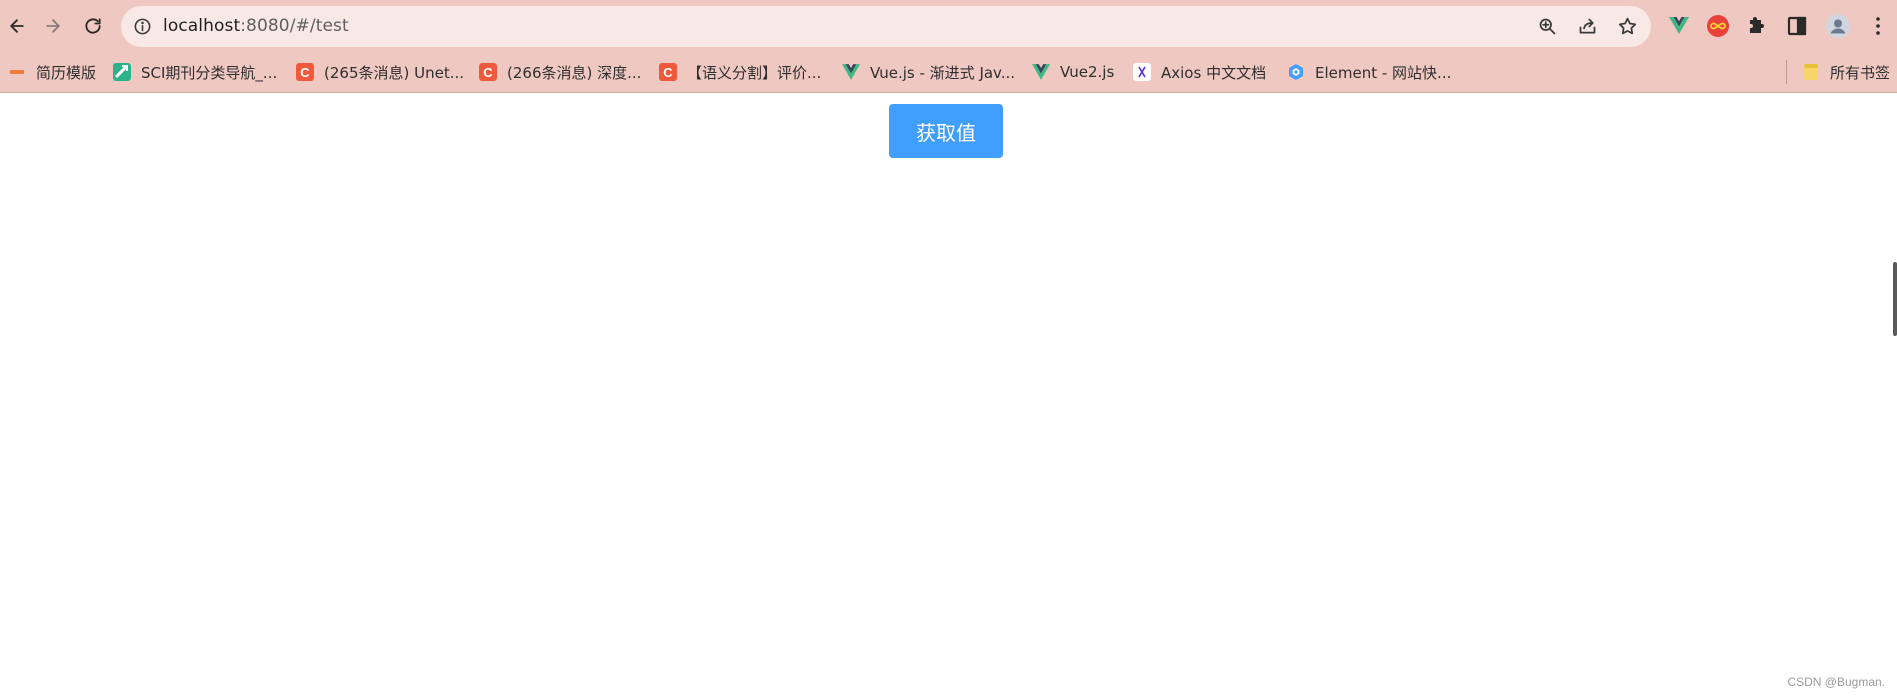 Image resolution: width=1897 pixels, height=697 pixels. Describe the element at coordinates (122, 72) in the screenshot. I see `sci-icon` at that location.